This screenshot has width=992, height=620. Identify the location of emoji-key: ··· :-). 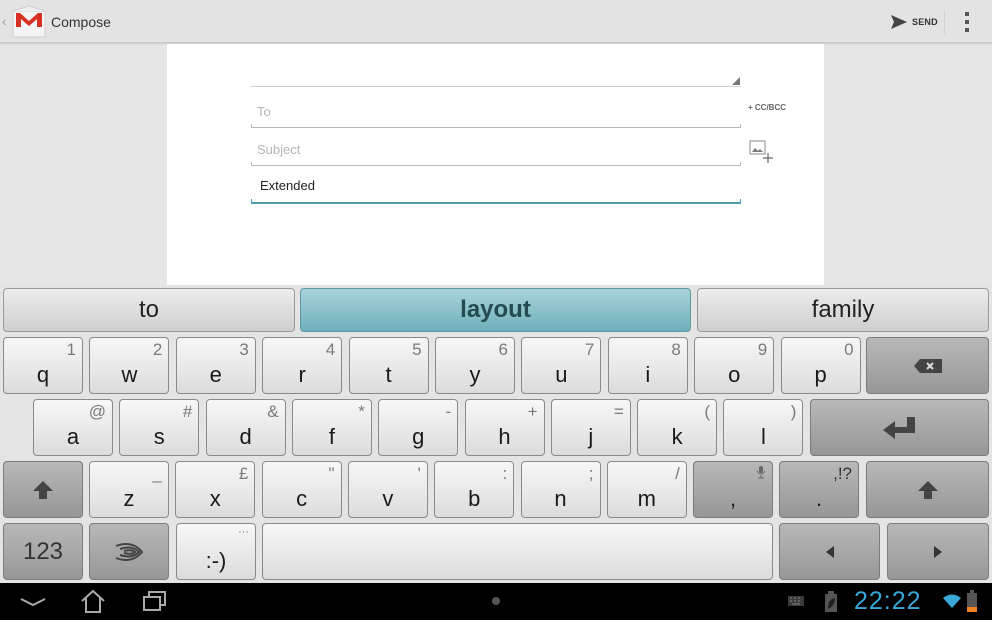
(216, 551).